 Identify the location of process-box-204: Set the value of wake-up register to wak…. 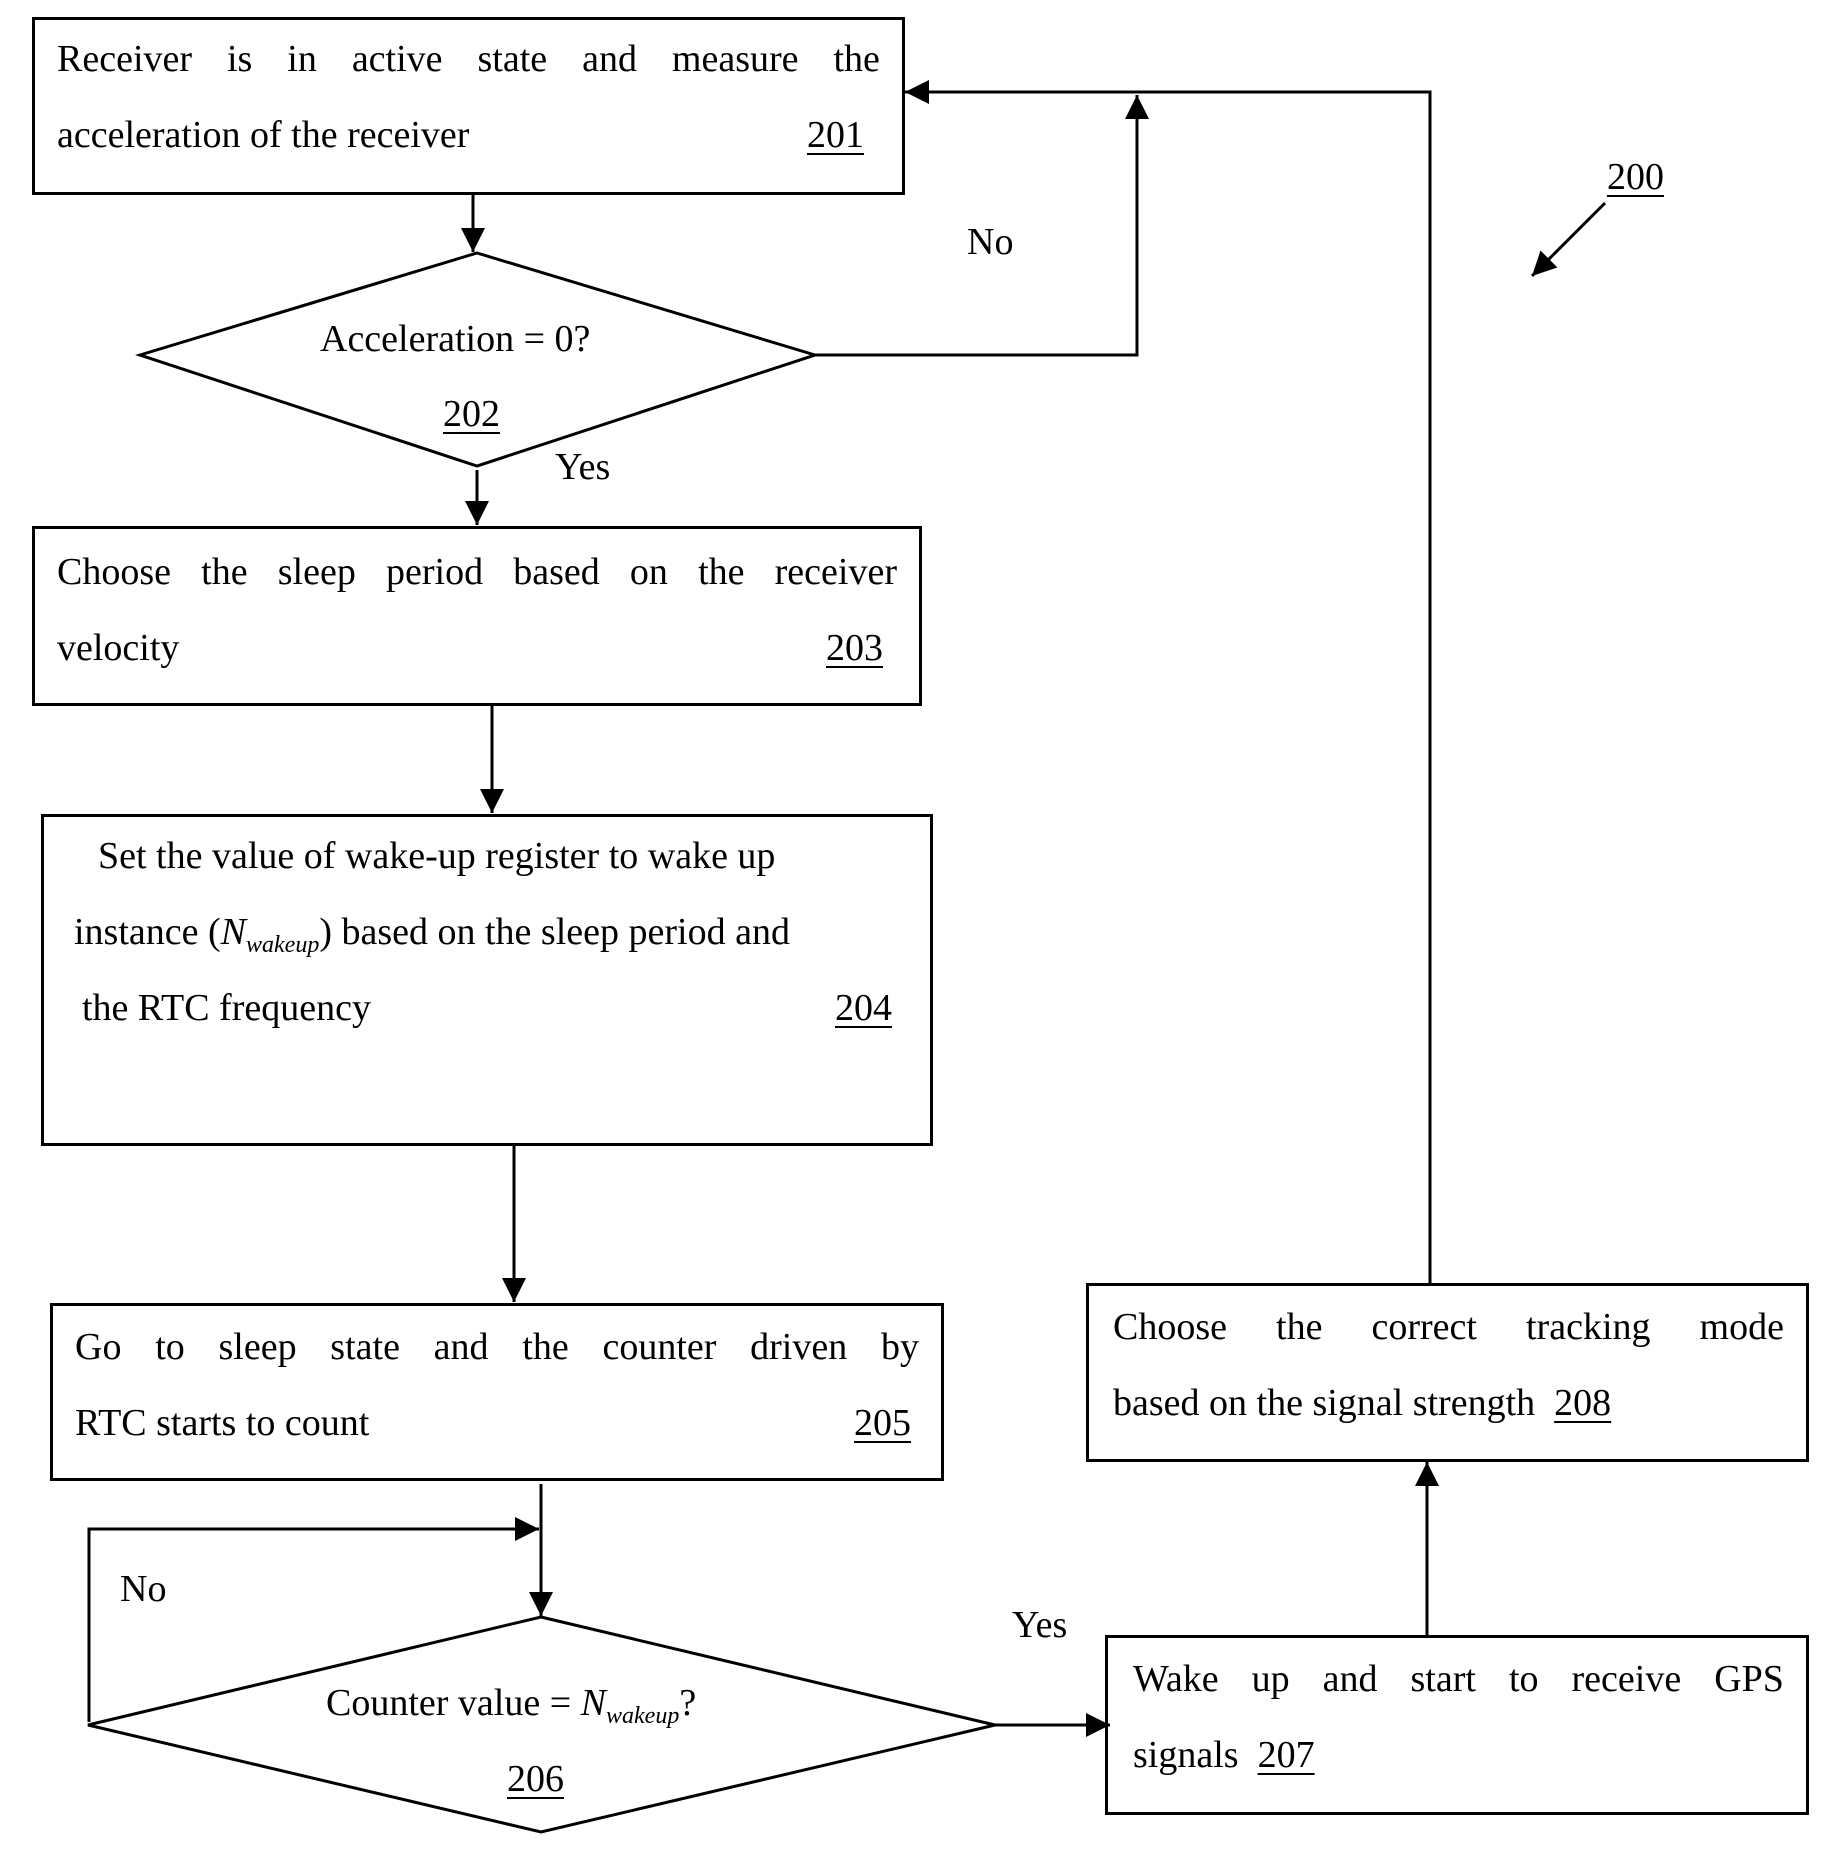
(487, 980).